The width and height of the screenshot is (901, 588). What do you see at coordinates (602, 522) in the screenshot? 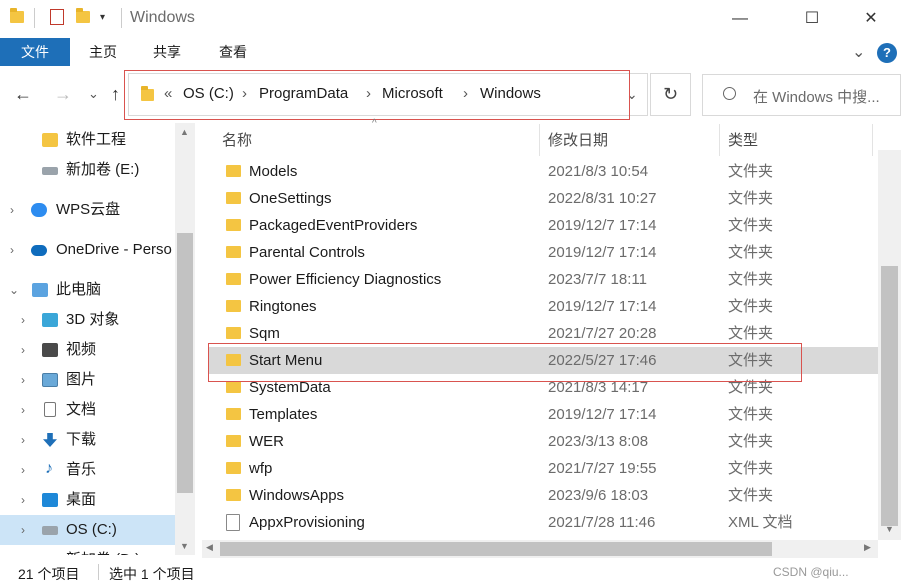
I see `file-date: 2021/7/28 11:46` at bounding box center [602, 522].